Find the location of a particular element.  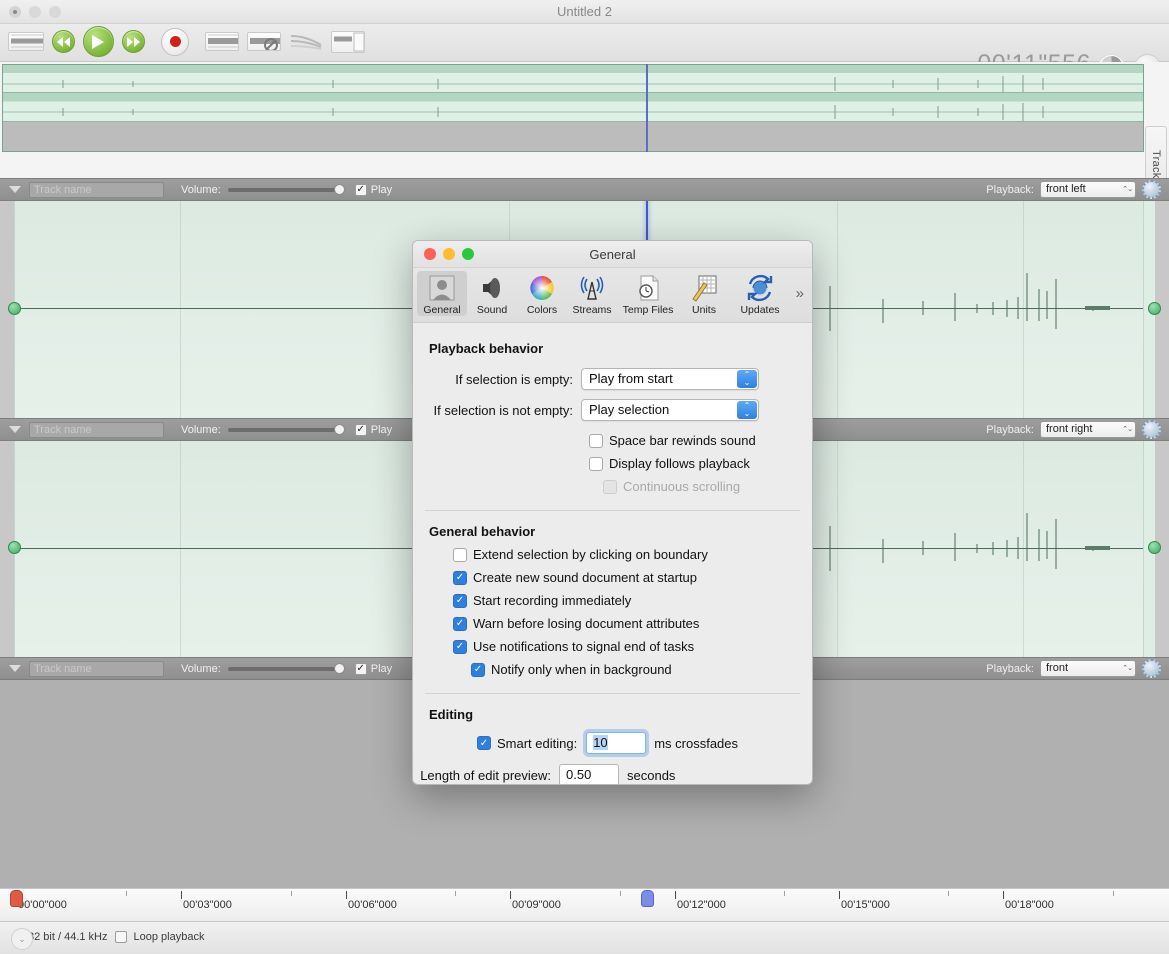

continuous-scrolling-label: Continuous scrolling is located at coordinates (682, 486).